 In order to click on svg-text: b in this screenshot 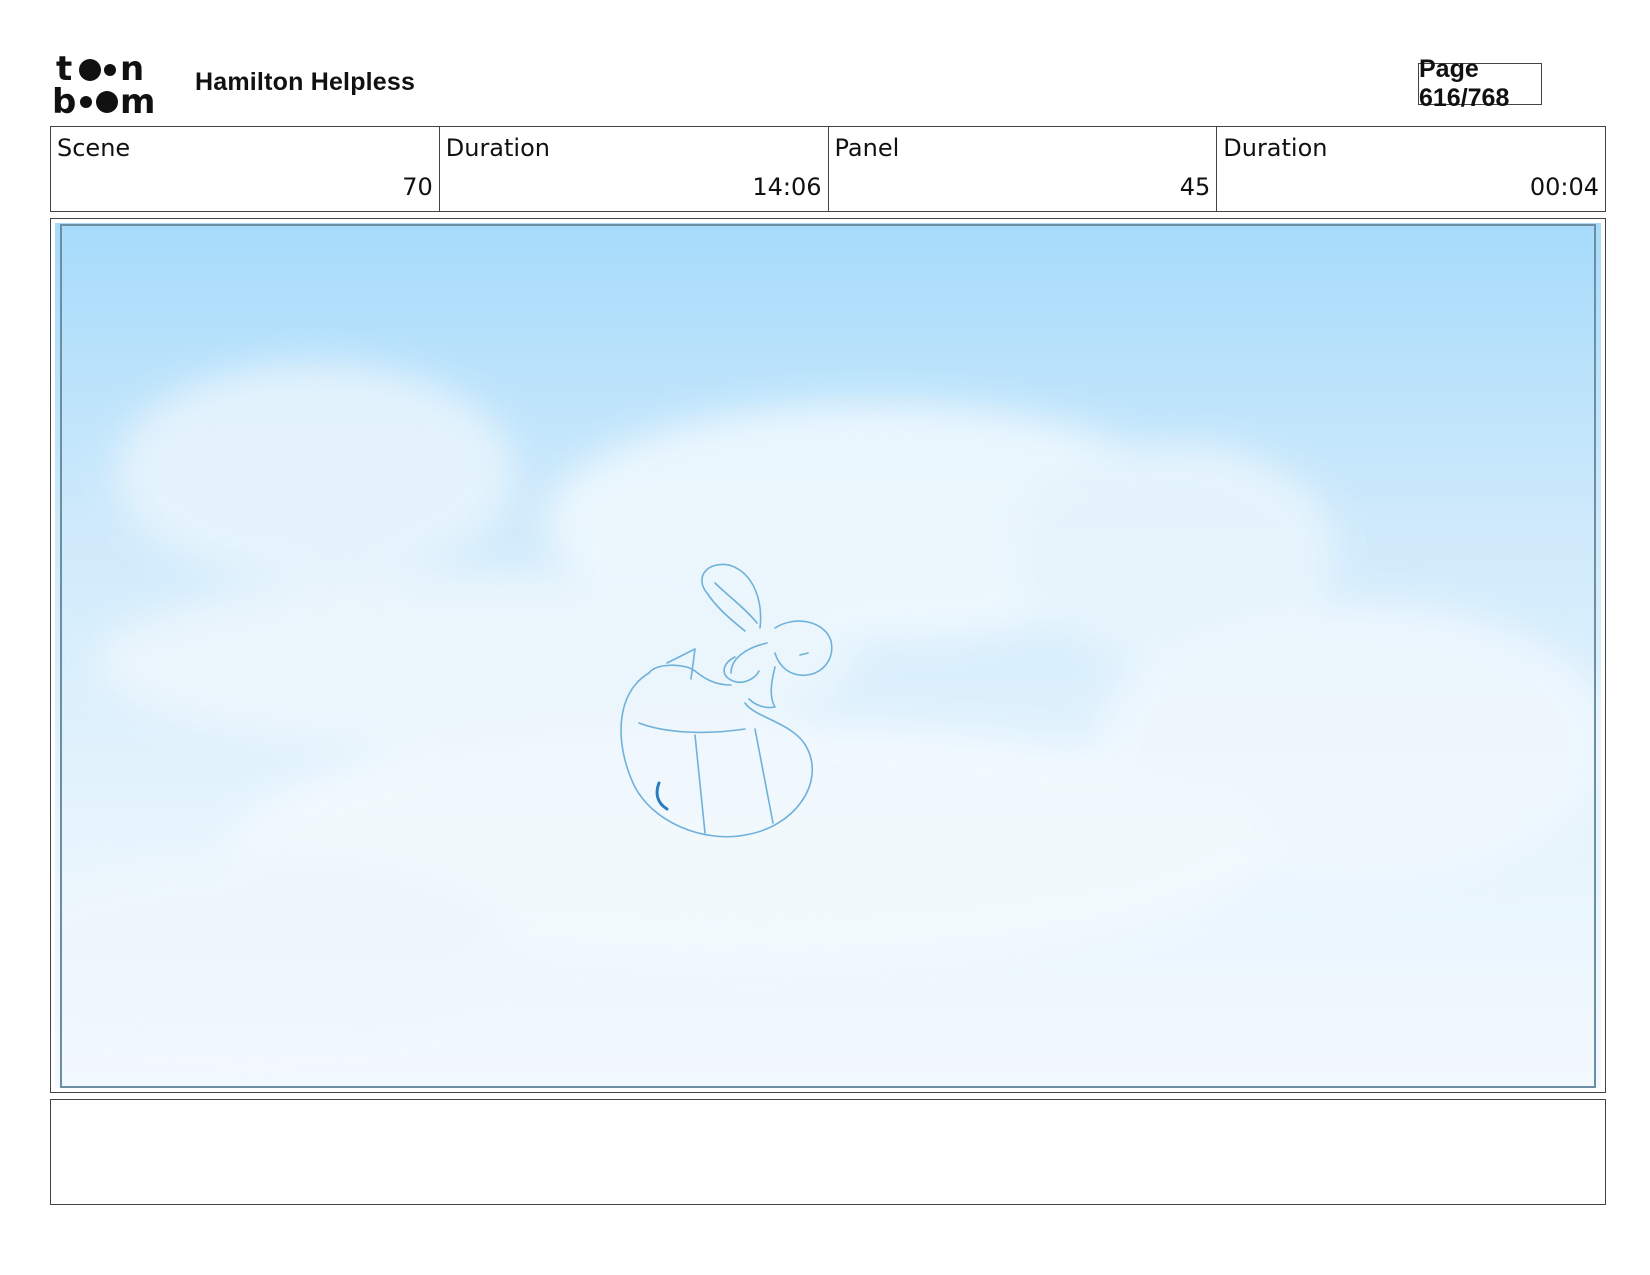, I will do `click(64, 99)`.